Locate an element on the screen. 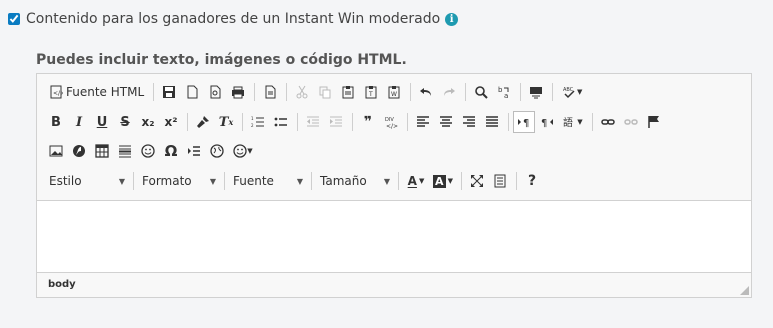 The width and height of the screenshot is (773, 328). undo-icon is located at coordinates (426, 92).